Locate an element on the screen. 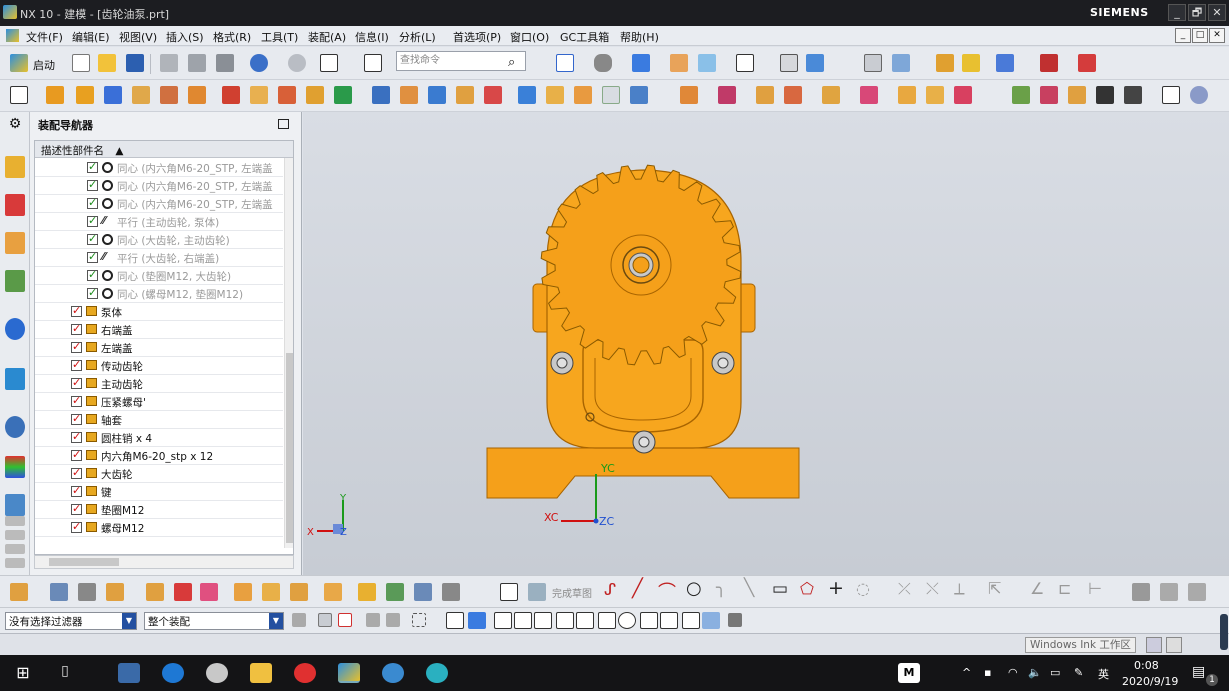  move-component-icon is located at coordinates (793, 95).